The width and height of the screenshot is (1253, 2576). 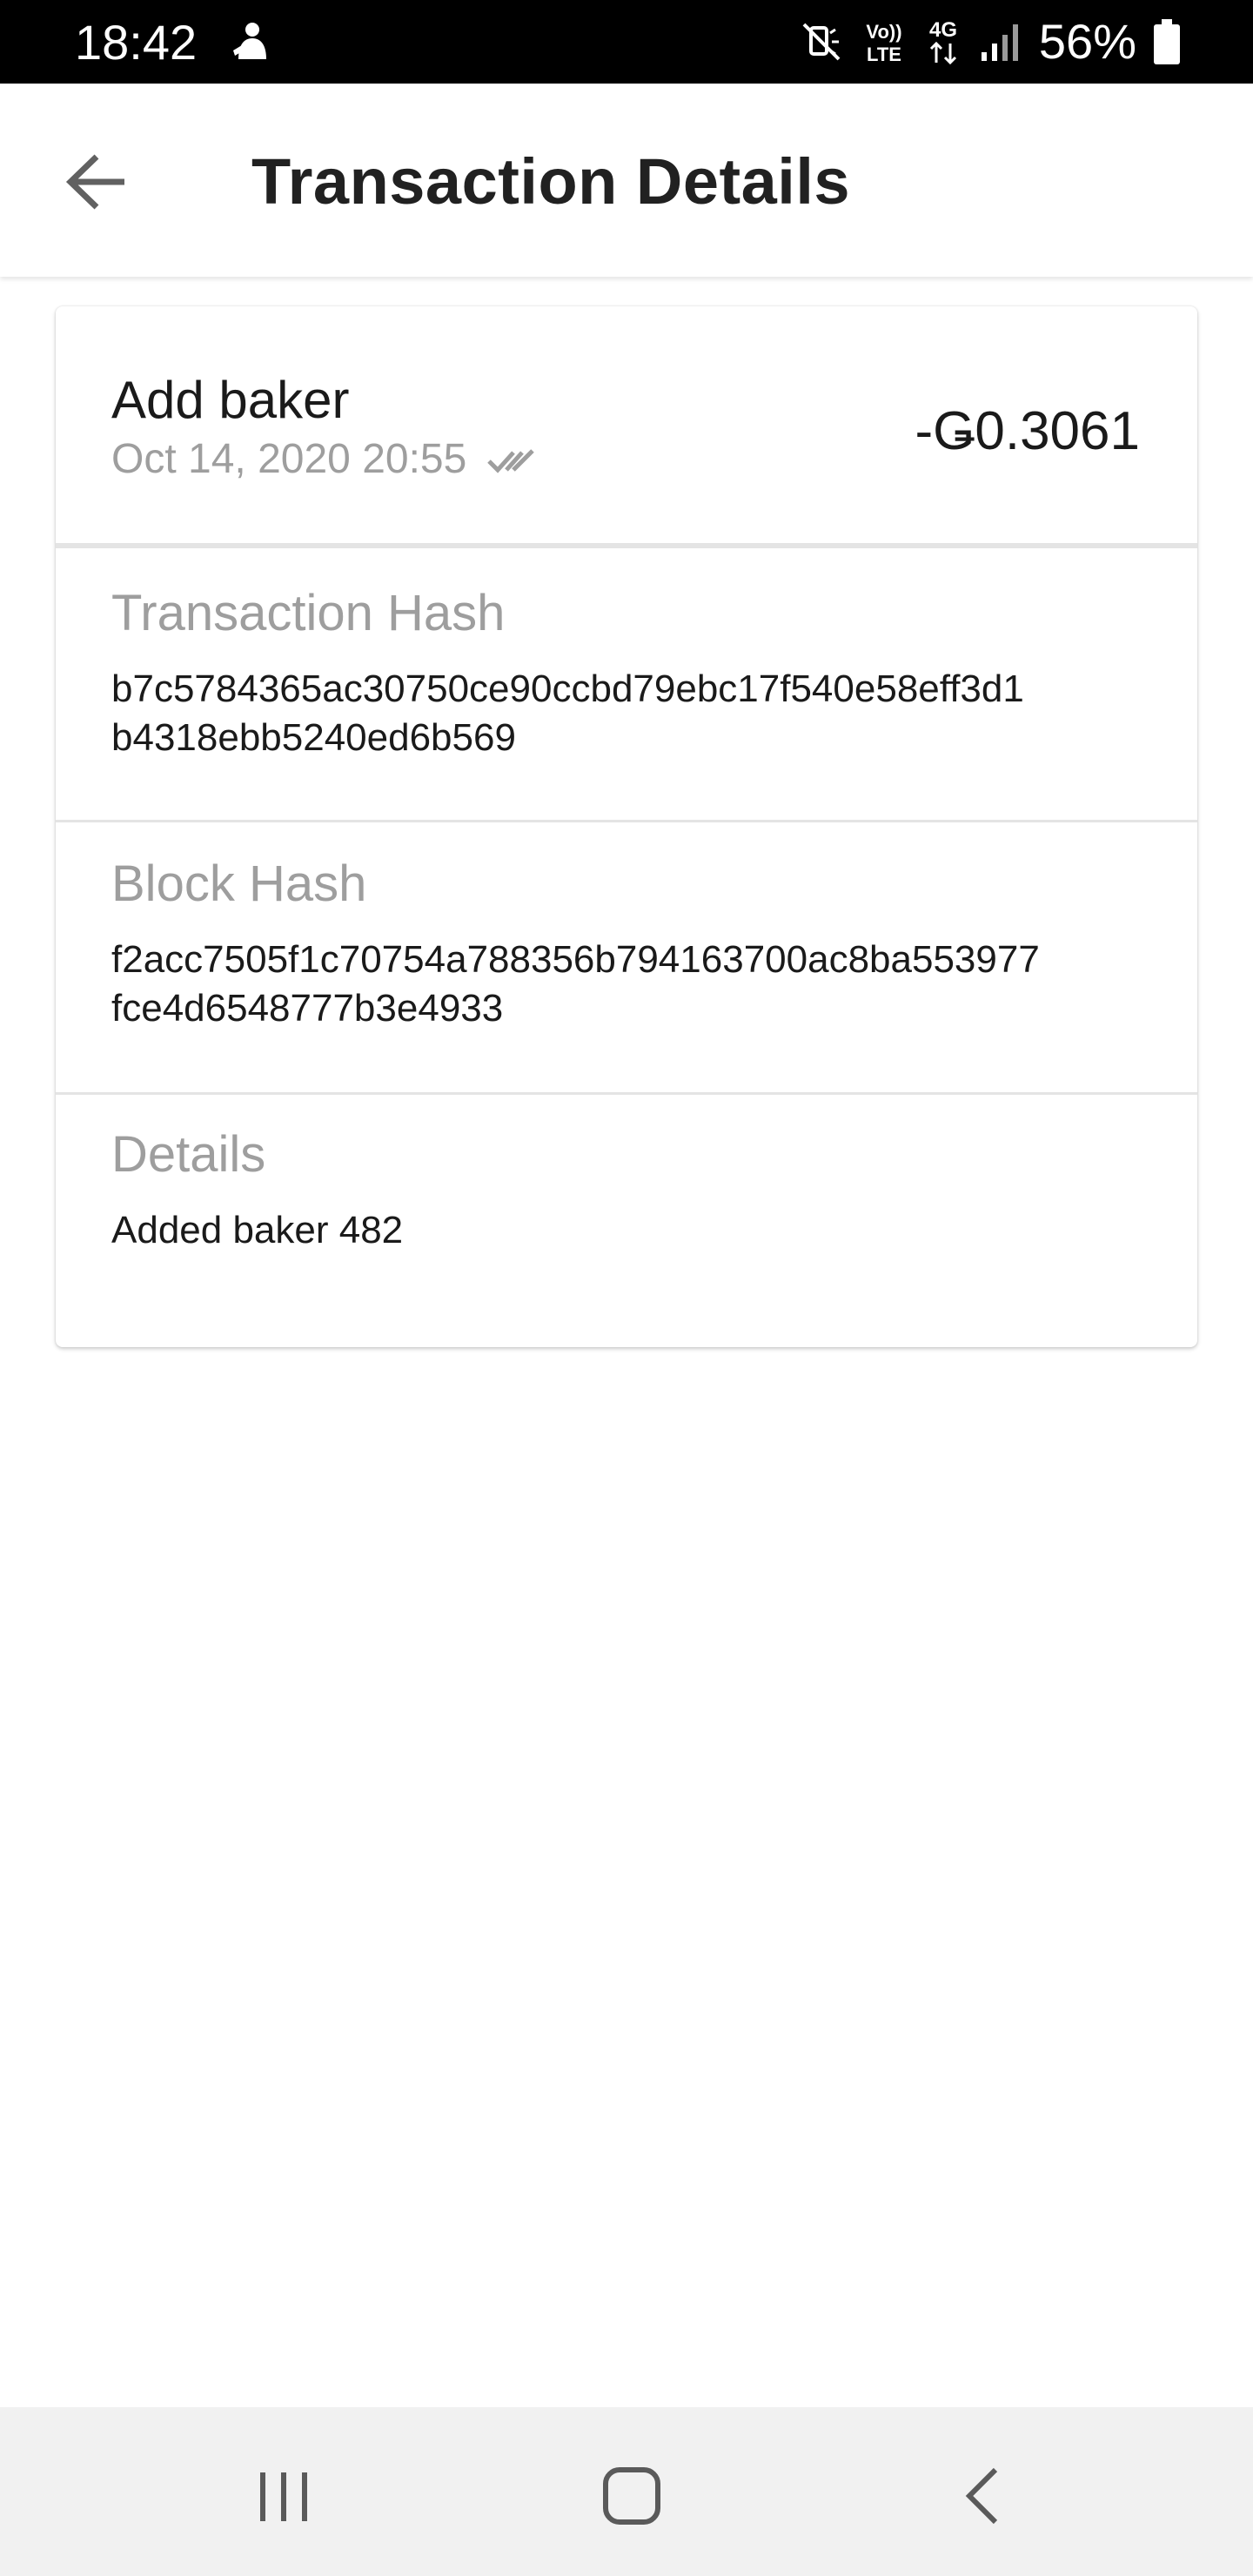 I want to click on battery-percent: 56%, so click(x=1087, y=41).